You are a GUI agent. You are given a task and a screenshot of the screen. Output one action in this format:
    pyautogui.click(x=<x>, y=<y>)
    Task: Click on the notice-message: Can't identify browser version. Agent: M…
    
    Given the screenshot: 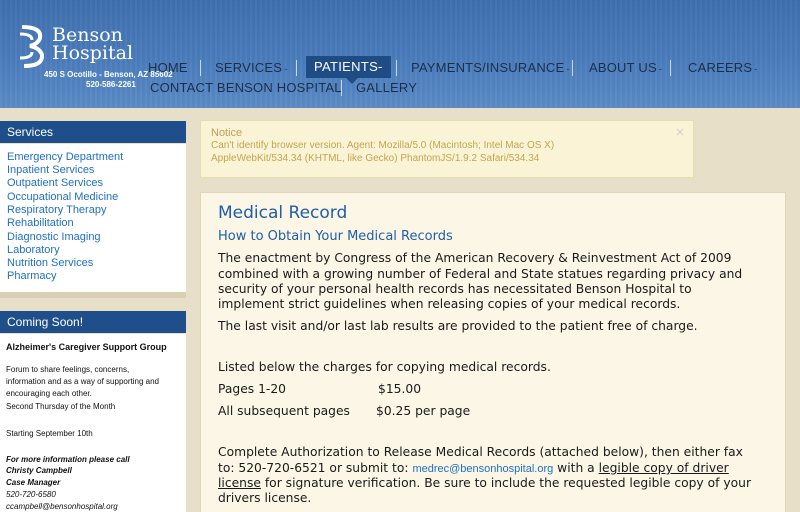 What is the action you would take?
    pyautogui.click(x=383, y=145)
    